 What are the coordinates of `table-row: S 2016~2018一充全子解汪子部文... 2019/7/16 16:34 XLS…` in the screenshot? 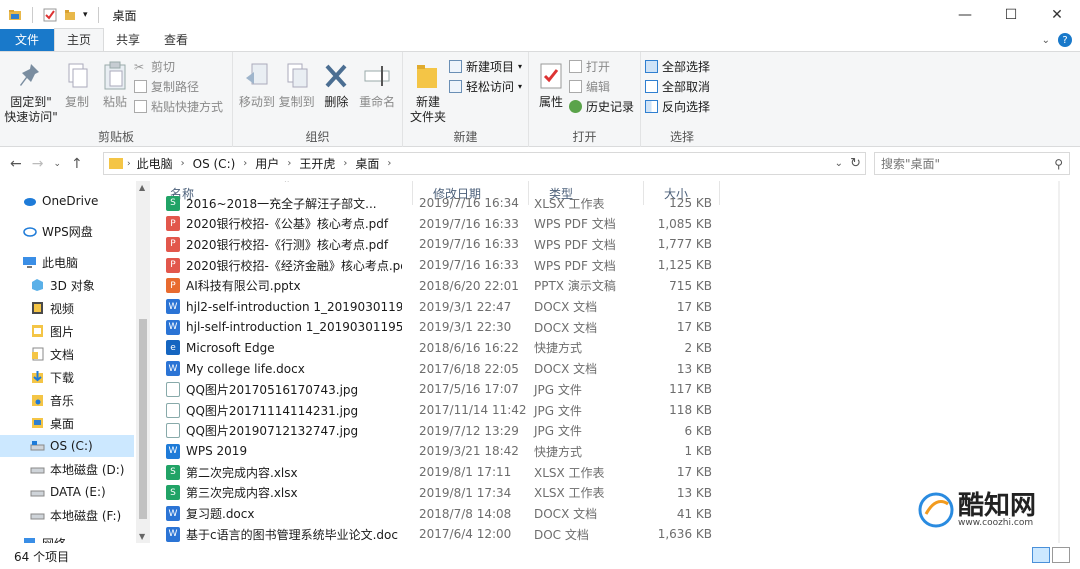 It's located at (446, 203).